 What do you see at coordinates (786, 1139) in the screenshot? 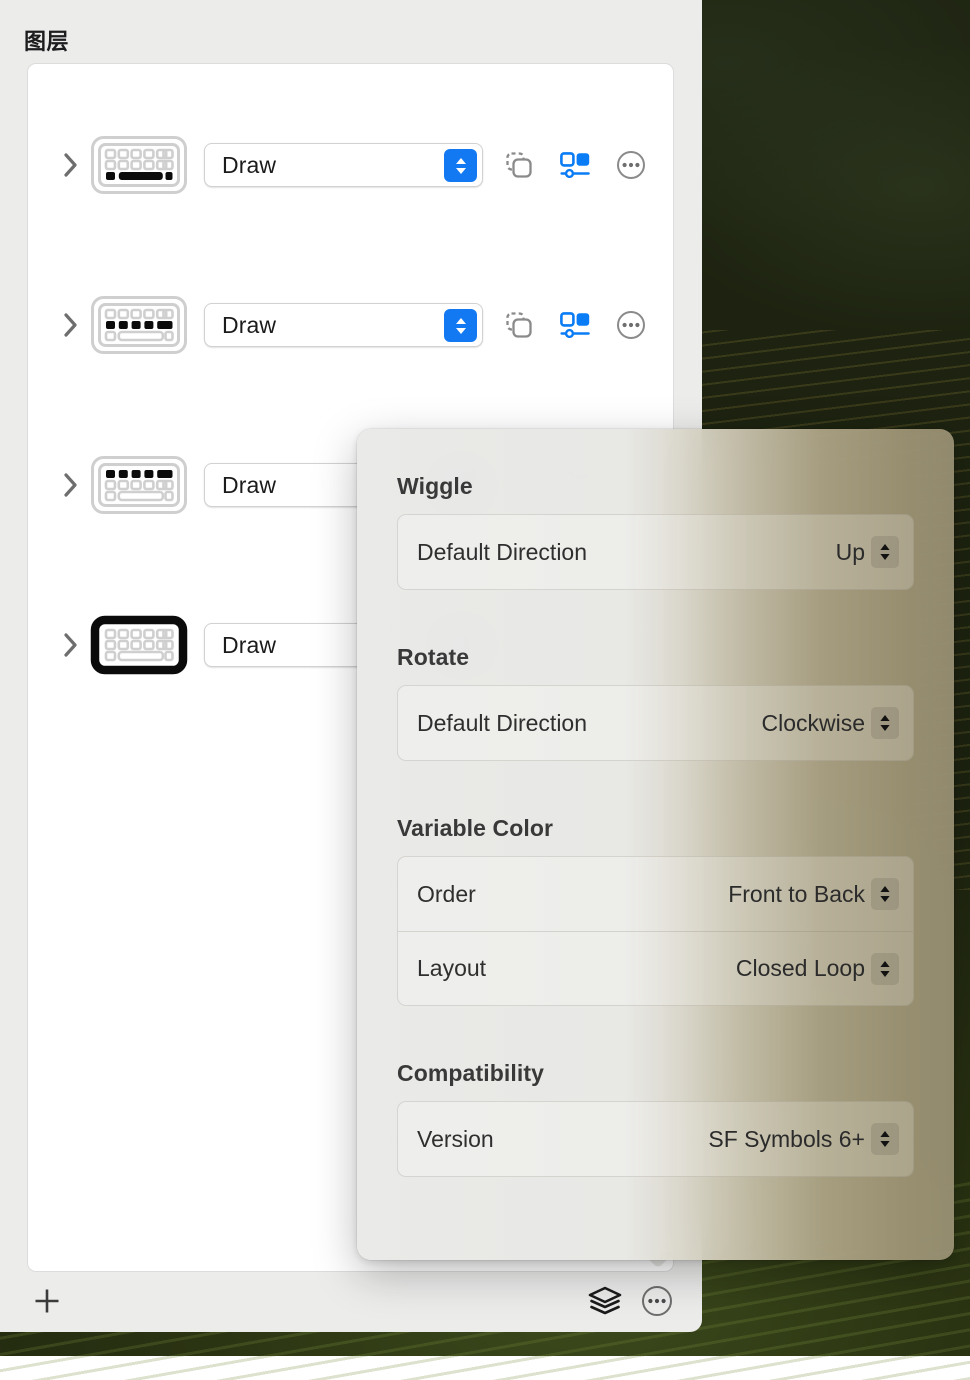
I see `setting-value: SF Symbols 6+` at bounding box center [786, 1139].